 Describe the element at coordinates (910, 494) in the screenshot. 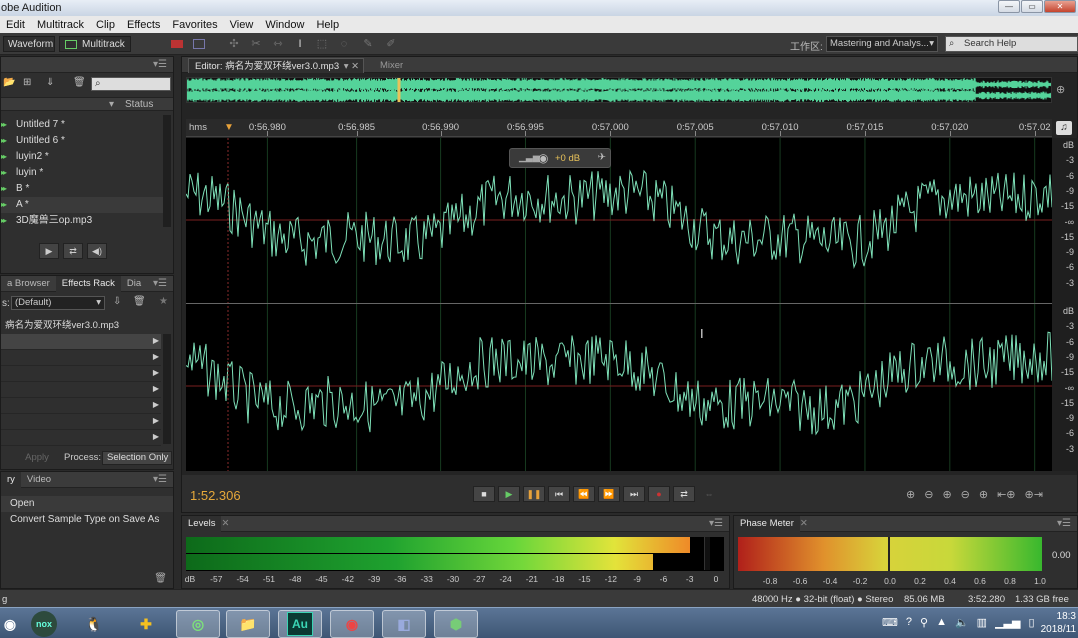

I see `zoom-in-amplitude-icon: ⊕` at that location.